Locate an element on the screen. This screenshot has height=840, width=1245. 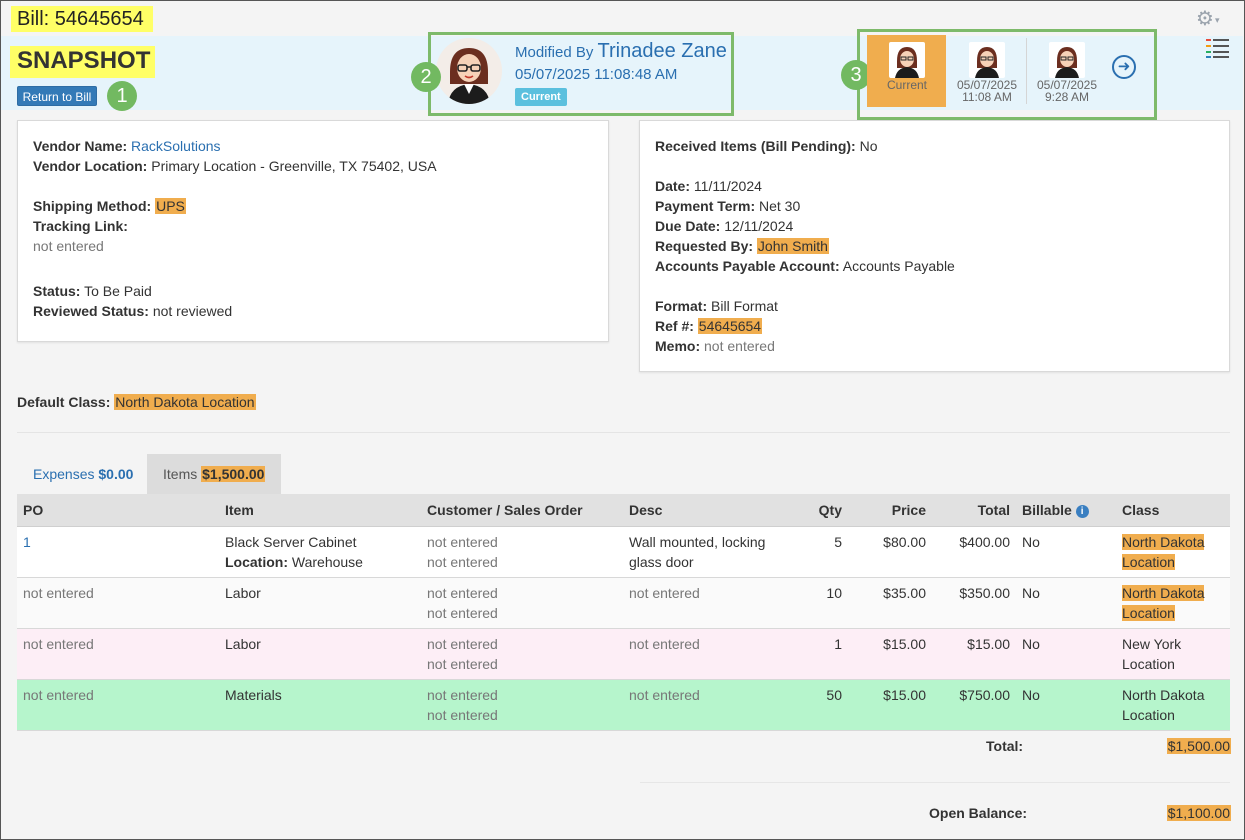
tab-expenses-amount: $0.00 is located at coordinates (116, 474).